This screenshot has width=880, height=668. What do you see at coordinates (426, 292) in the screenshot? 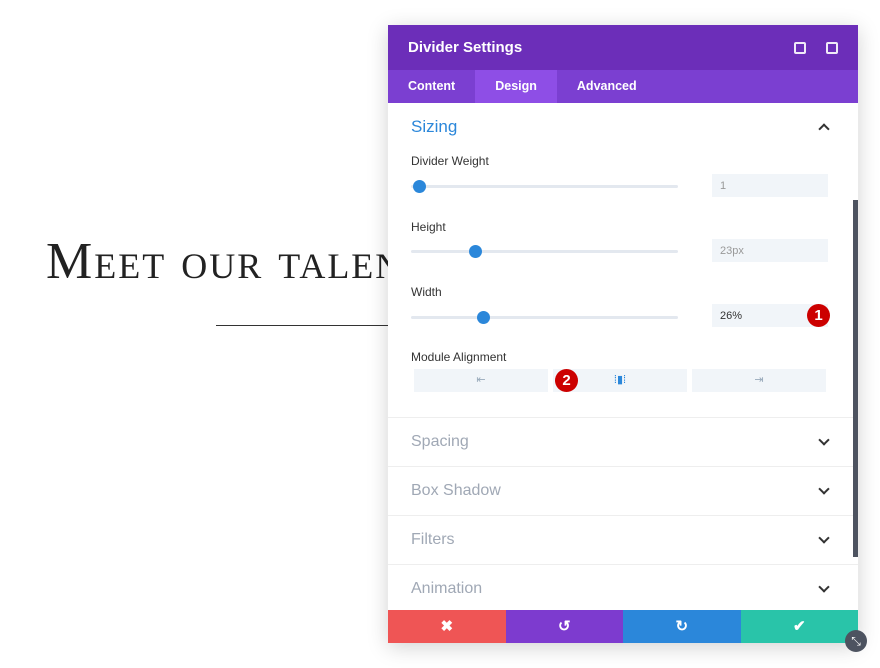
I see `width-label: Width` at bounding box center [426, 292].